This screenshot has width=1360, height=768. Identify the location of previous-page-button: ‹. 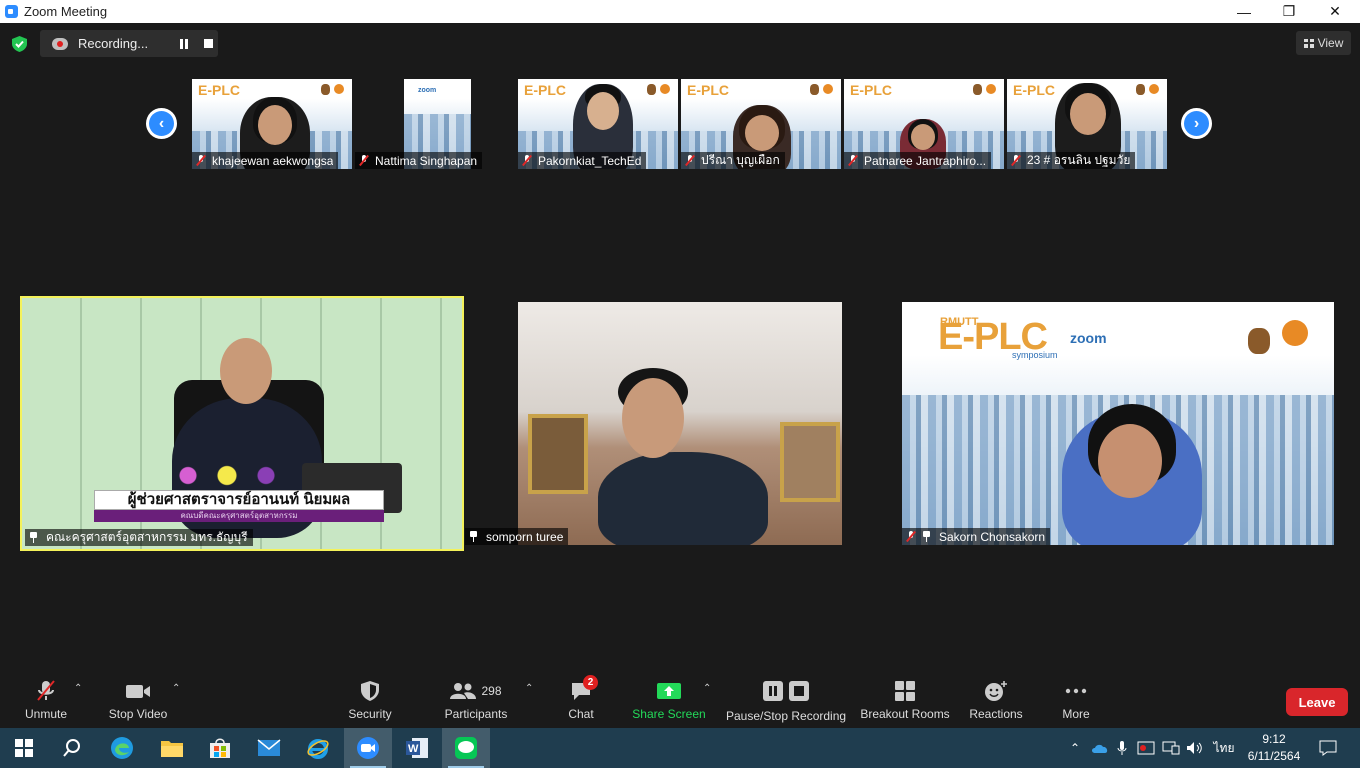
(161, 123).